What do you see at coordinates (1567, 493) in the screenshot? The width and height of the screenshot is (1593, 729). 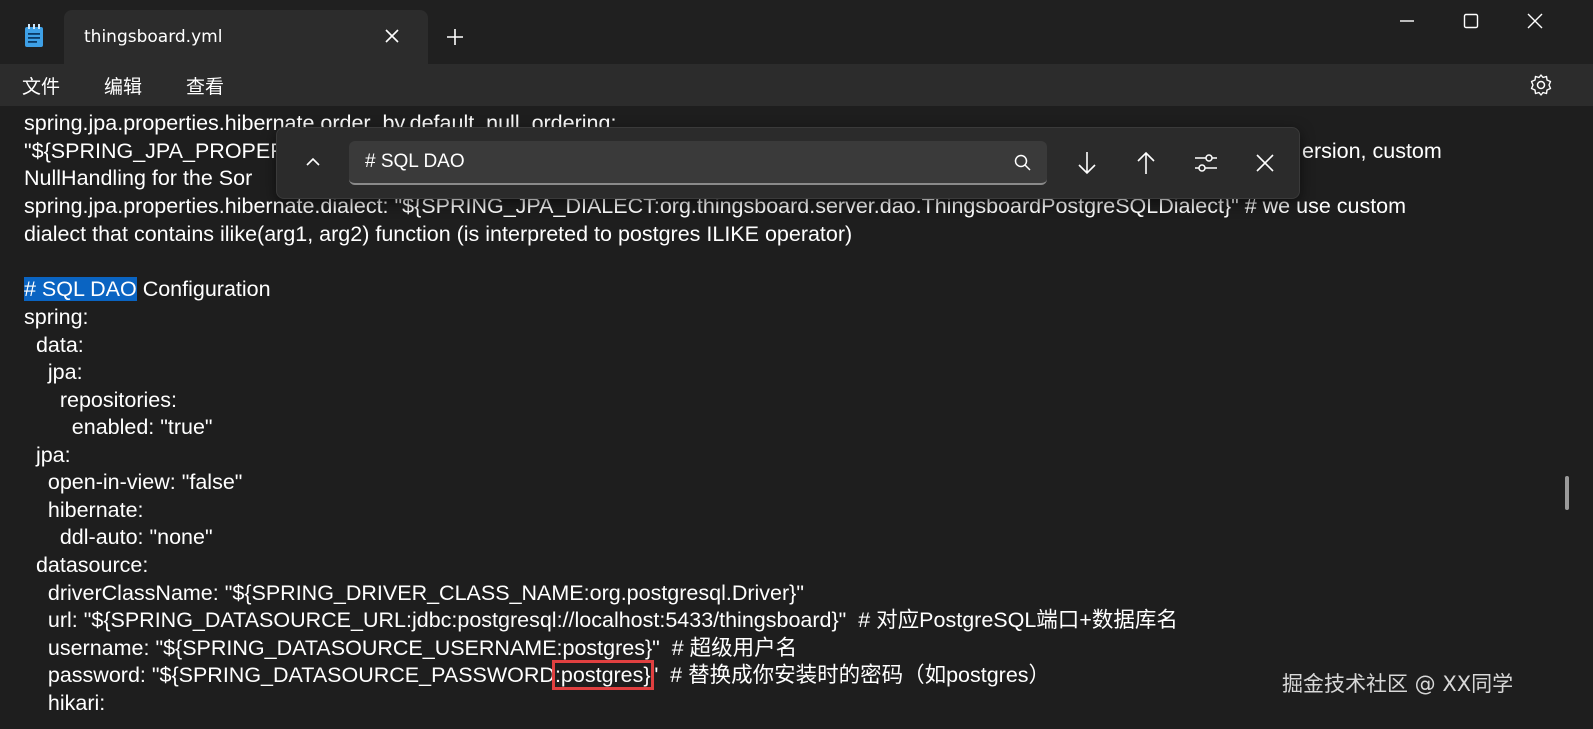 I see `vertical-scrollbar-thumb` at bounding box center [1567, 493].